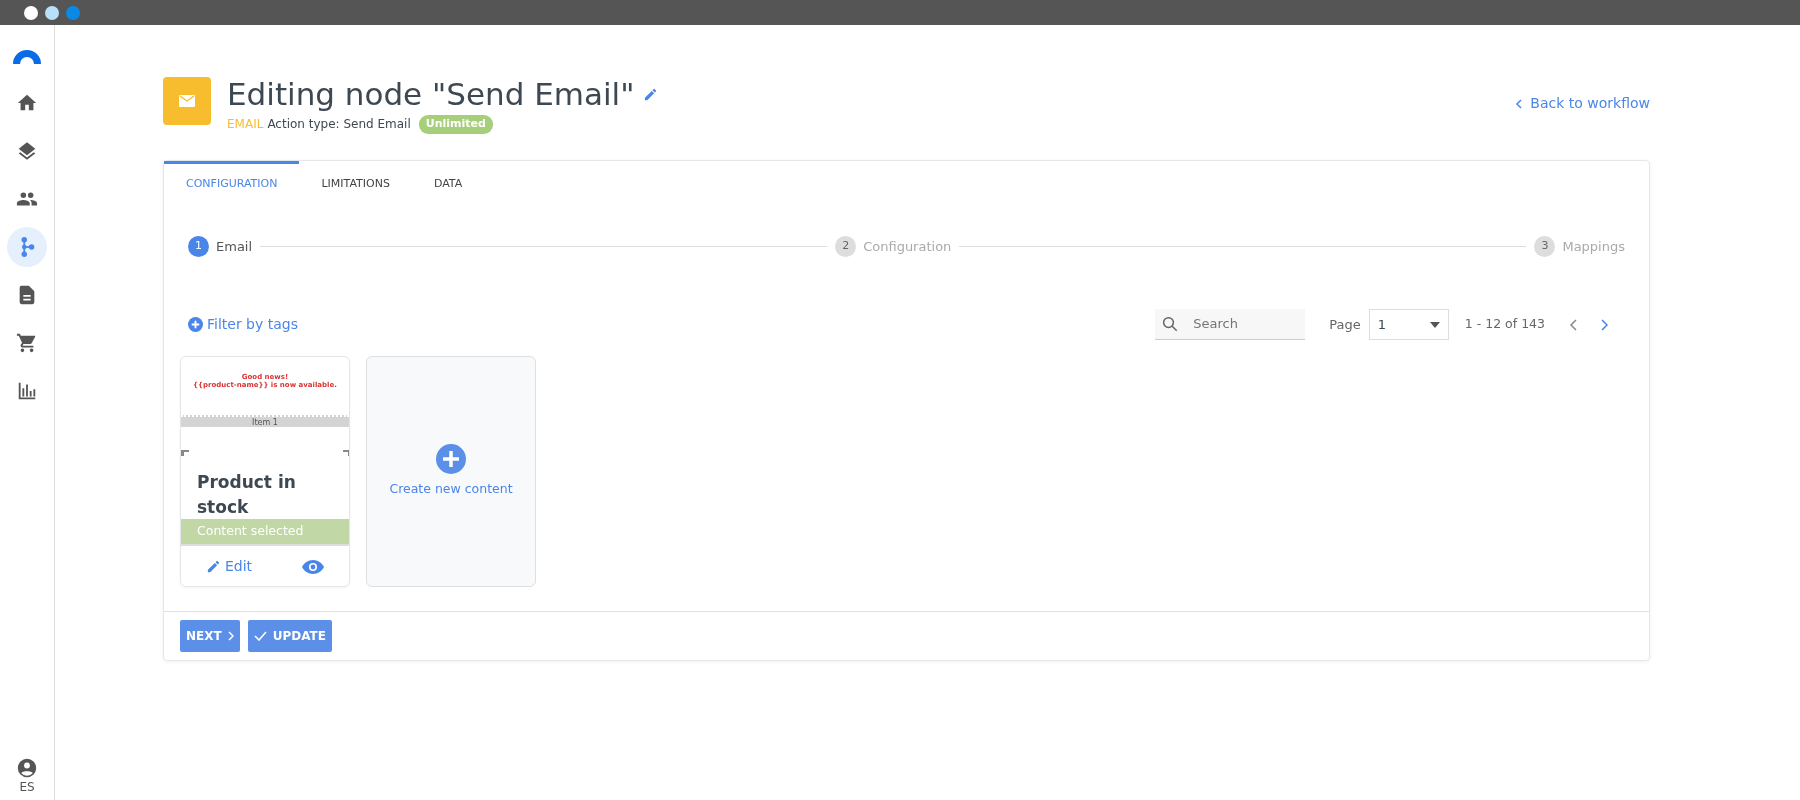  Describe the element at coordinates (455, 124) in the screenshot. I see `status-badge: Unlimited` at that location.